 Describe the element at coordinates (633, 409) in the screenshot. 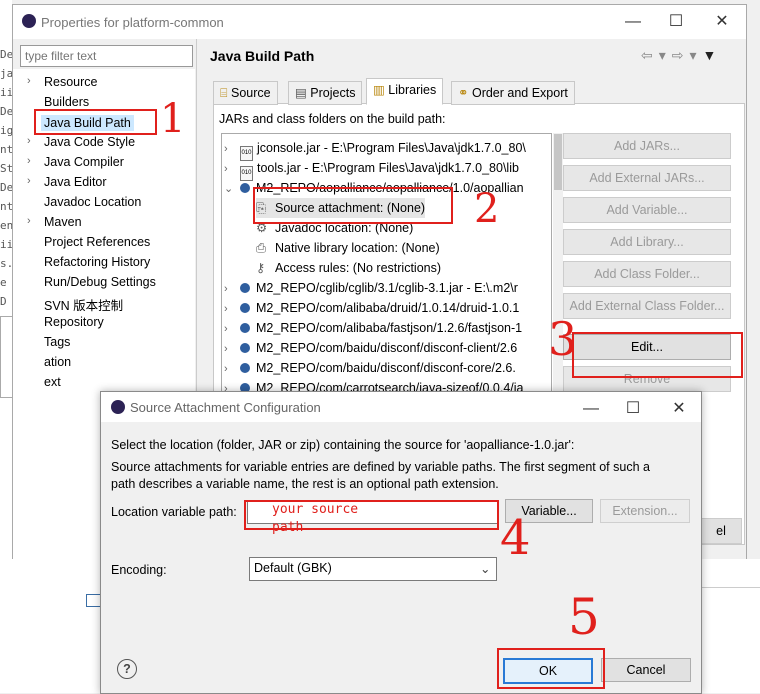

I see `dialog-maximize-button: ☐` at that location.